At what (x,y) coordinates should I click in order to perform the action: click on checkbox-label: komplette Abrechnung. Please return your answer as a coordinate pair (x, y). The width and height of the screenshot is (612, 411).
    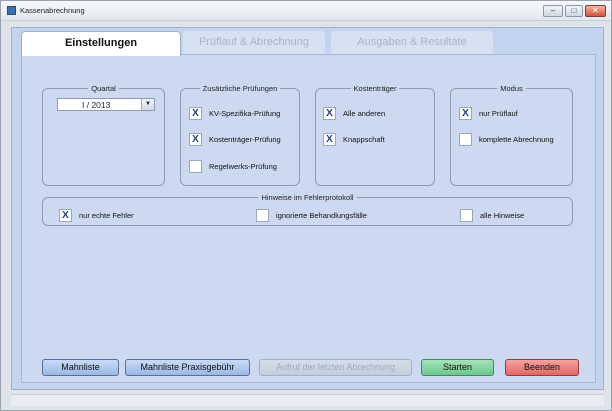
    Looking at the image, I should click on (516, 139).